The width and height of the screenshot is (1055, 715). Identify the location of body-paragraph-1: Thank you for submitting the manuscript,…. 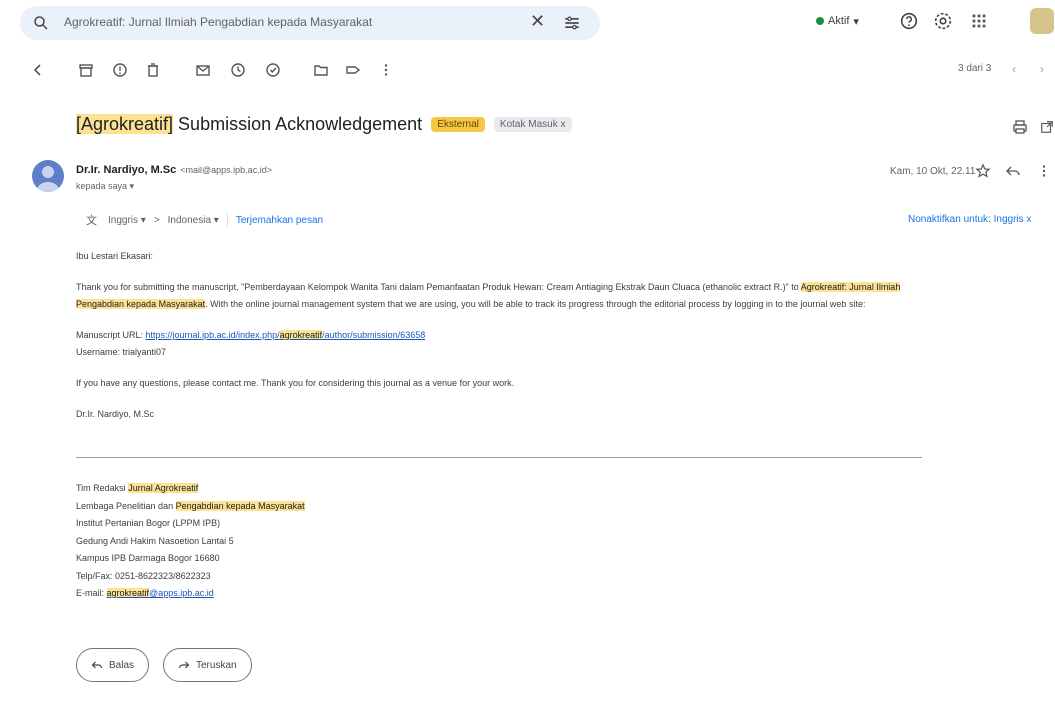
(488, 295).